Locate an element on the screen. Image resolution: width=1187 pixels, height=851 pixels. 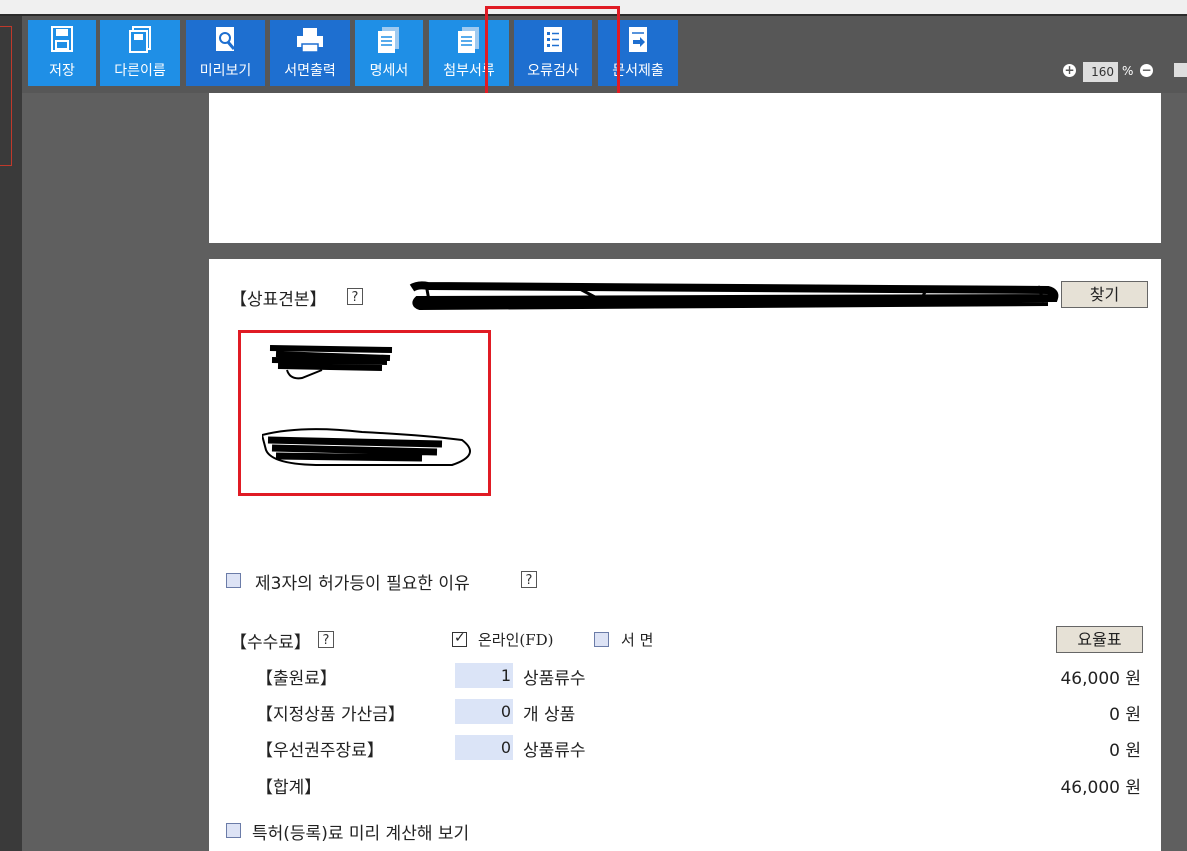
zoom-out-icon: − is located at coordinates (1146, 70).